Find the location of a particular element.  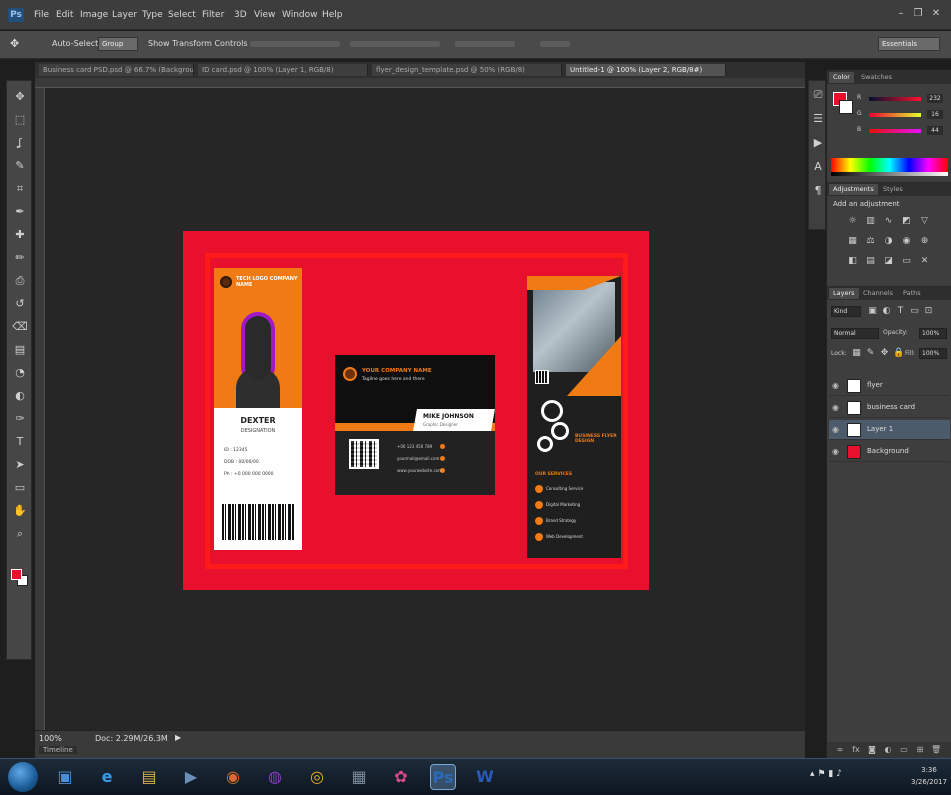

color-balance-icon: ⚖ is located at coordinates (870, 241).